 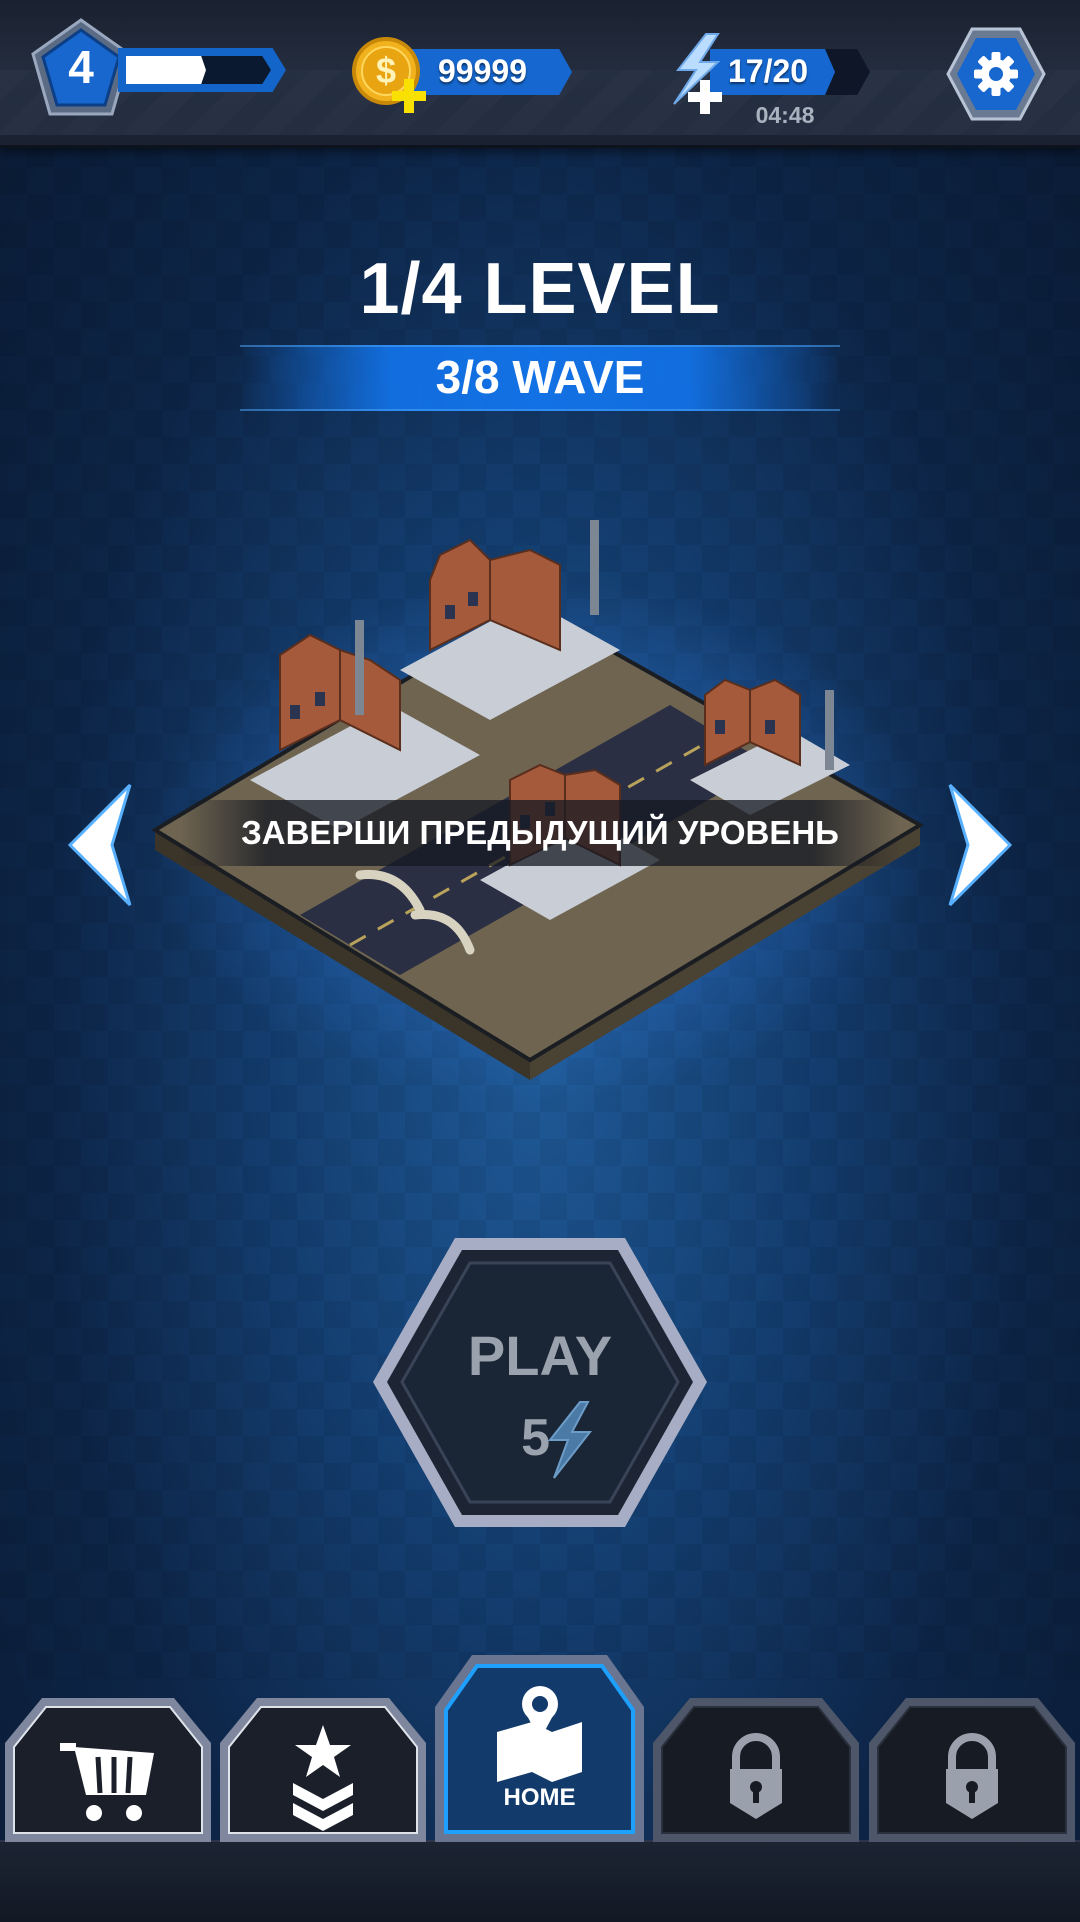 What do you see at coordinates (166, 70) in the screenshot?
I see `xp-bar-fill` at bounding box center [166, 70].